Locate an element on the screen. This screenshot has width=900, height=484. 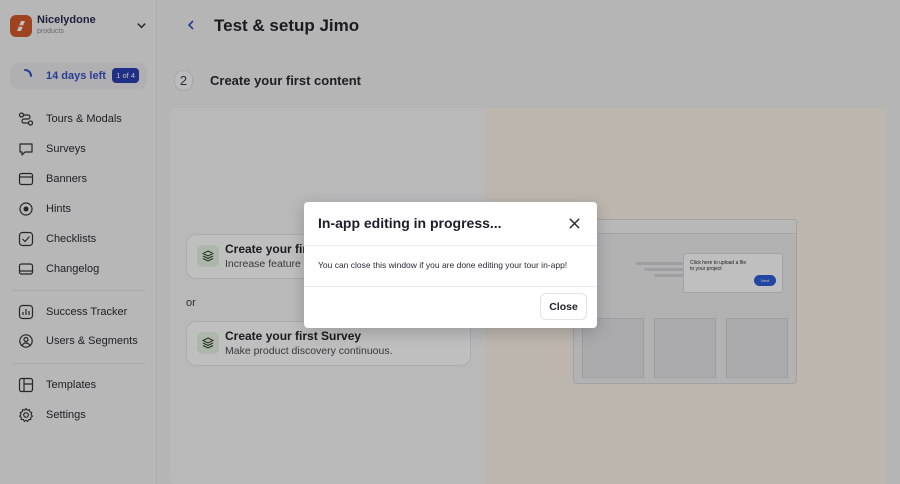
modal-divider is located at coordinates (450, 286).